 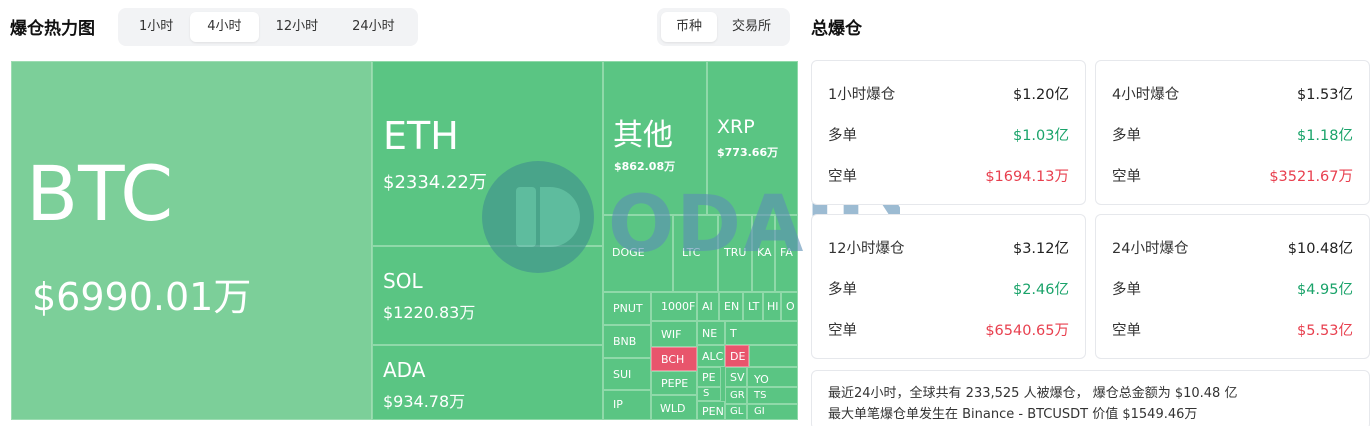 I want to click on treemap-cell-gl: GL, so click(x=736, y=412).